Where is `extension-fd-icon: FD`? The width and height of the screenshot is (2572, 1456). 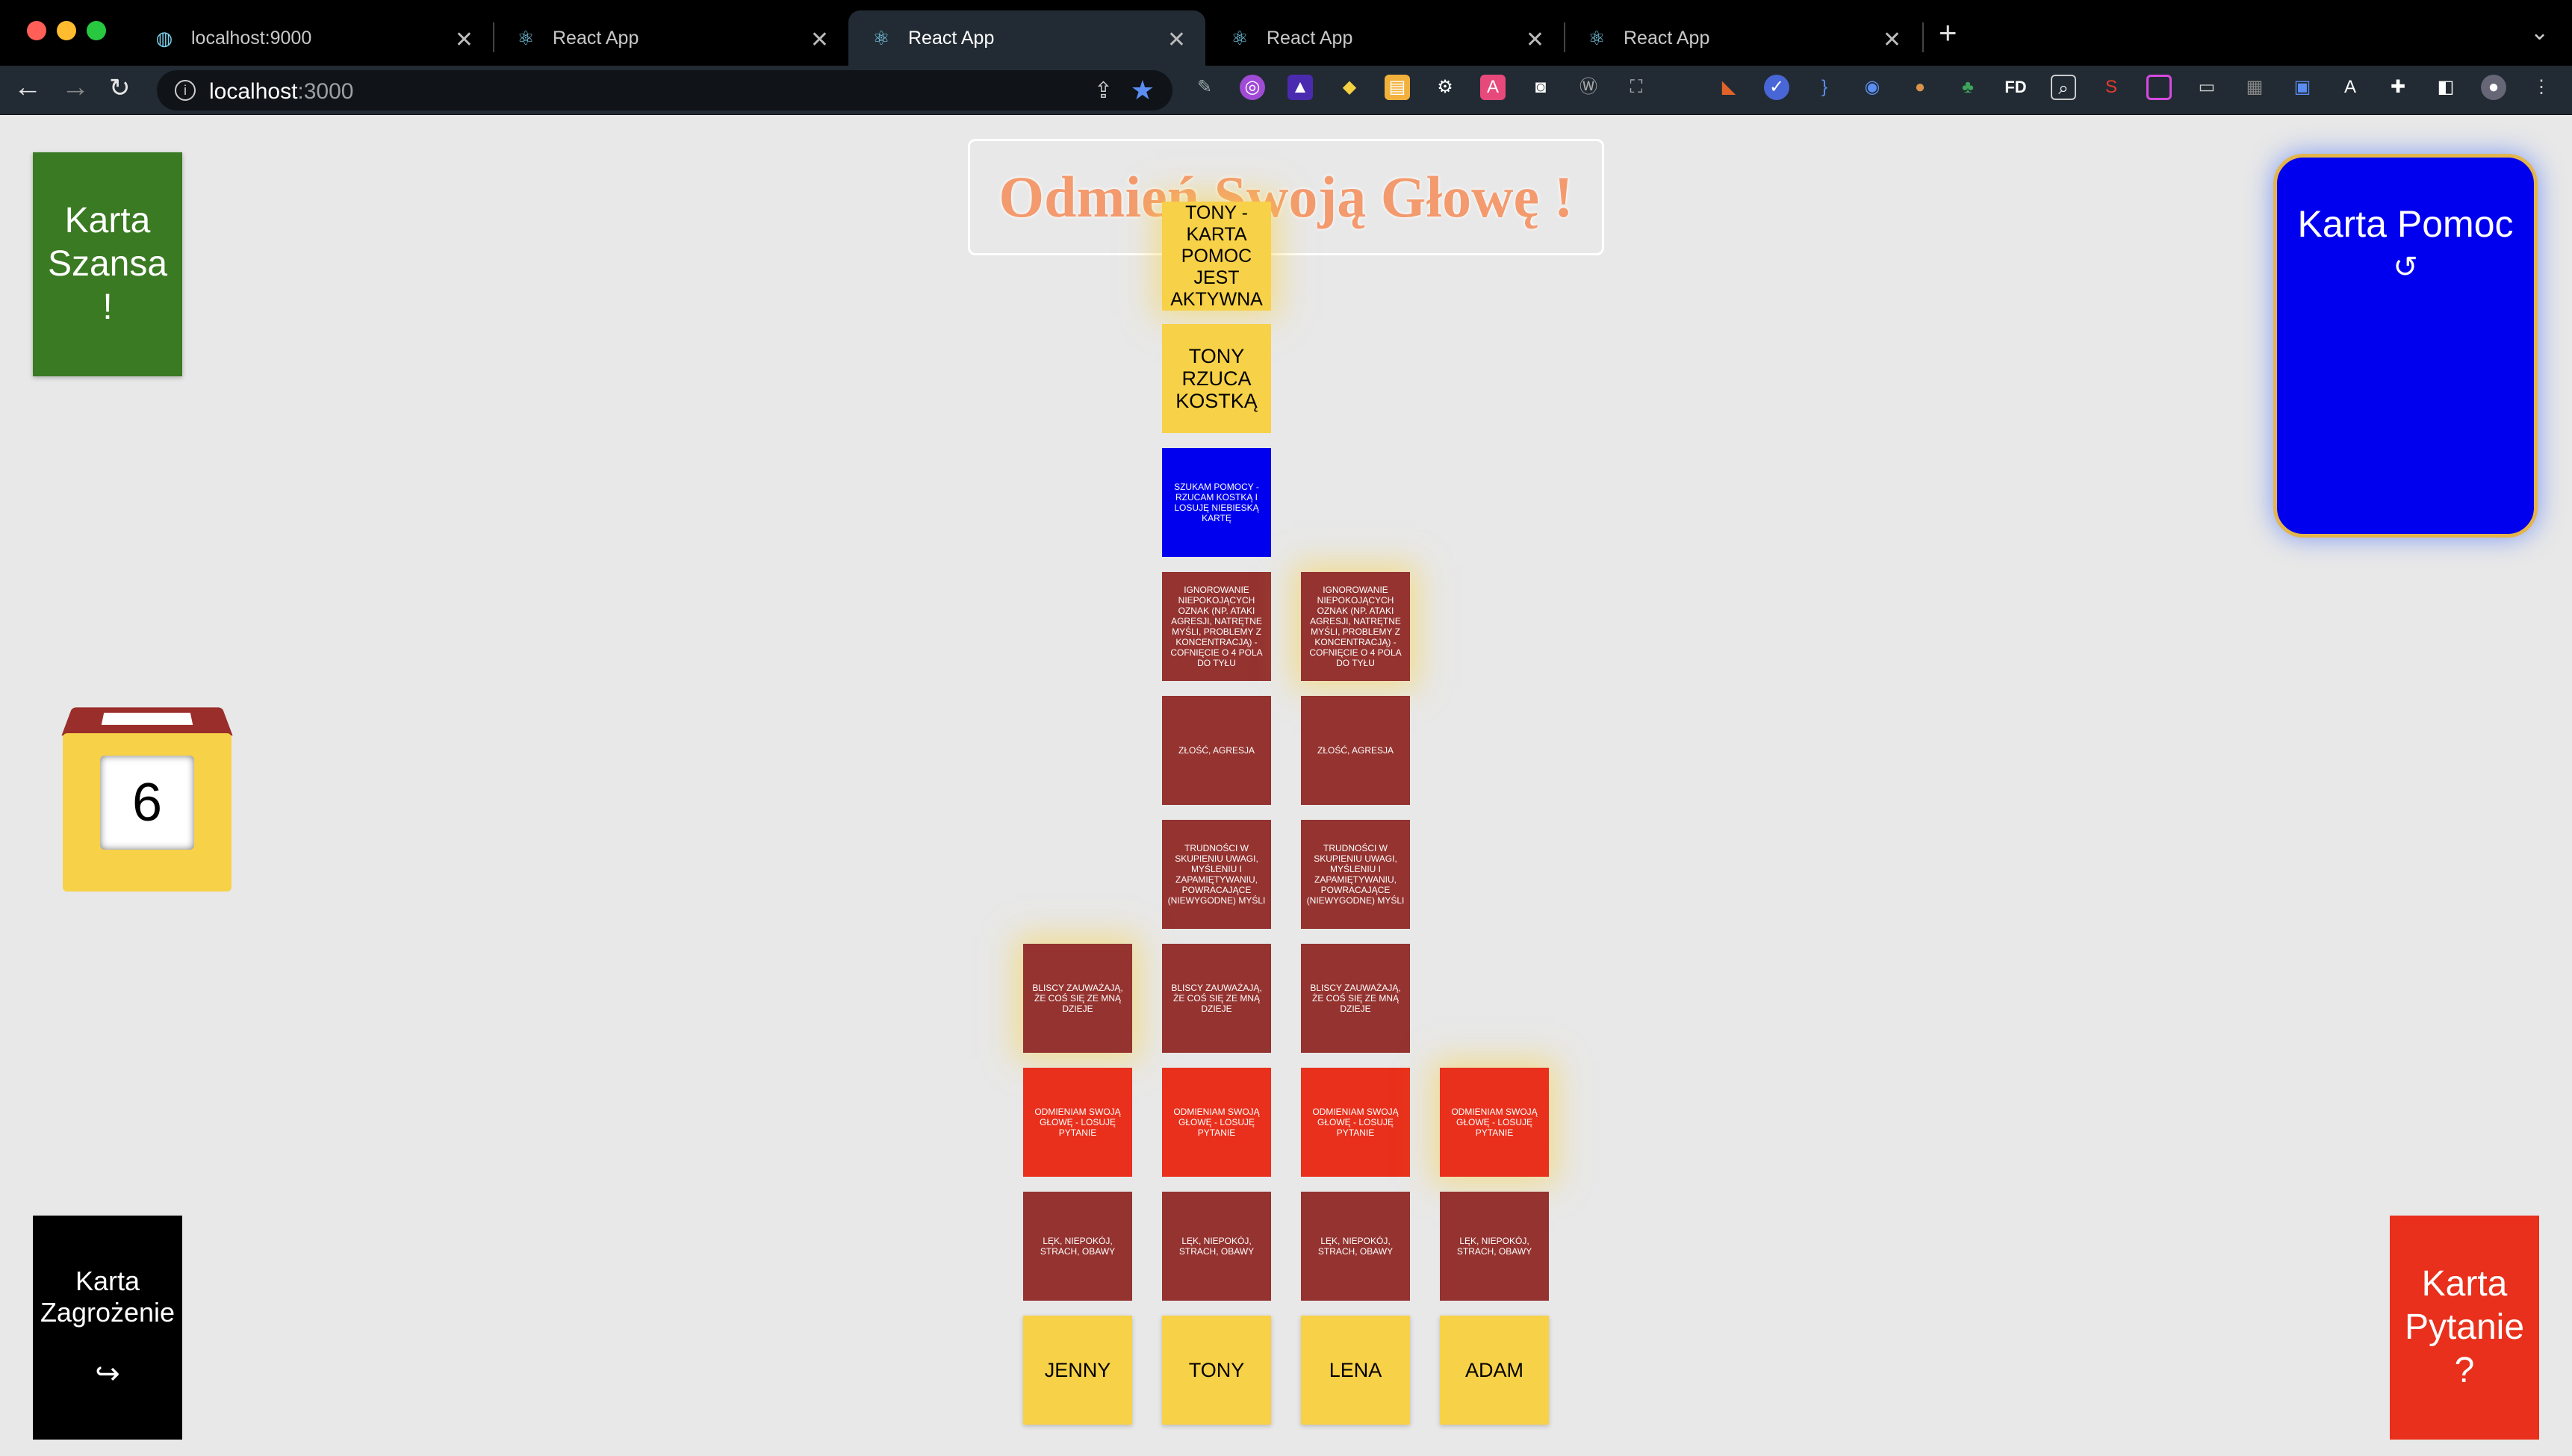 extension-fd-icon: FD is located at coordinates (2015, 87).